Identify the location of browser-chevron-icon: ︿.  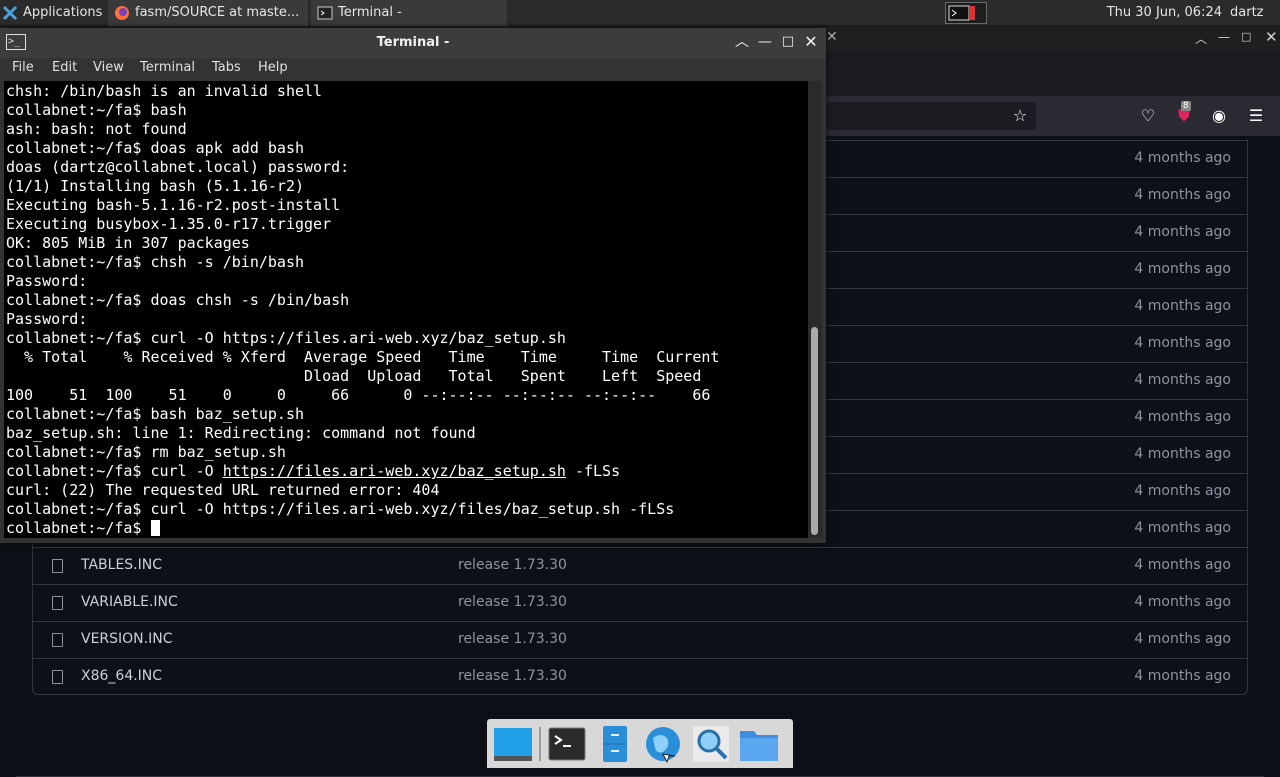
(1201, 38).